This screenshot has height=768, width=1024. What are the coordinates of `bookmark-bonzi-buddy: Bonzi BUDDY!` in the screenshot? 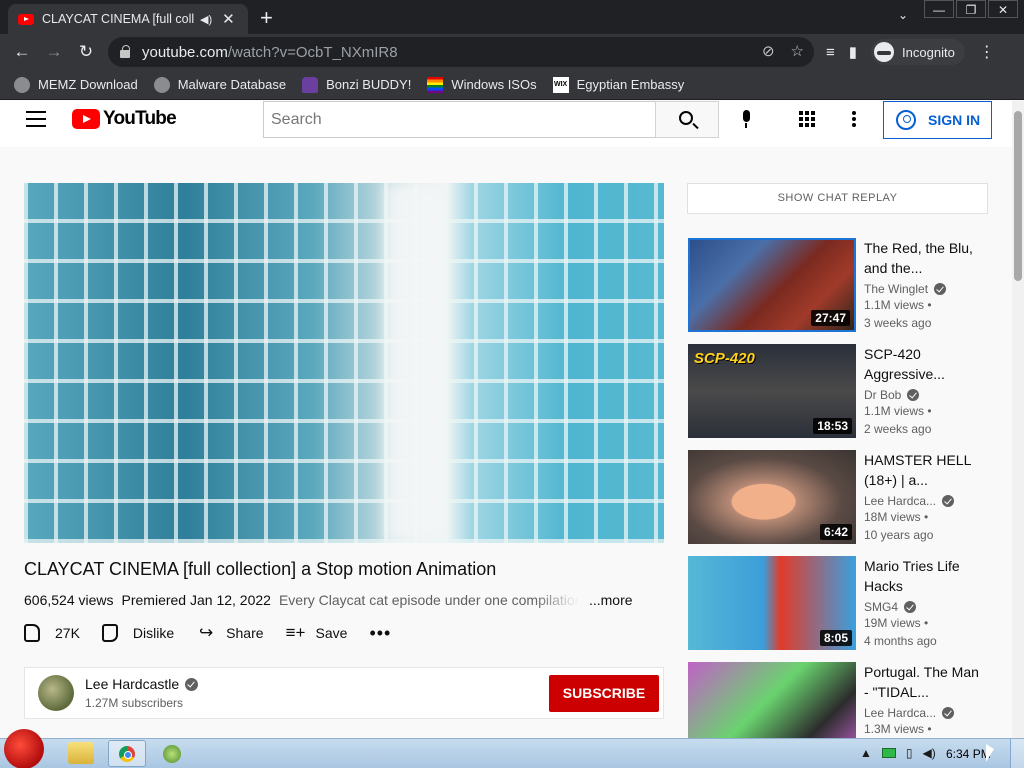 It's located at (356, 84).